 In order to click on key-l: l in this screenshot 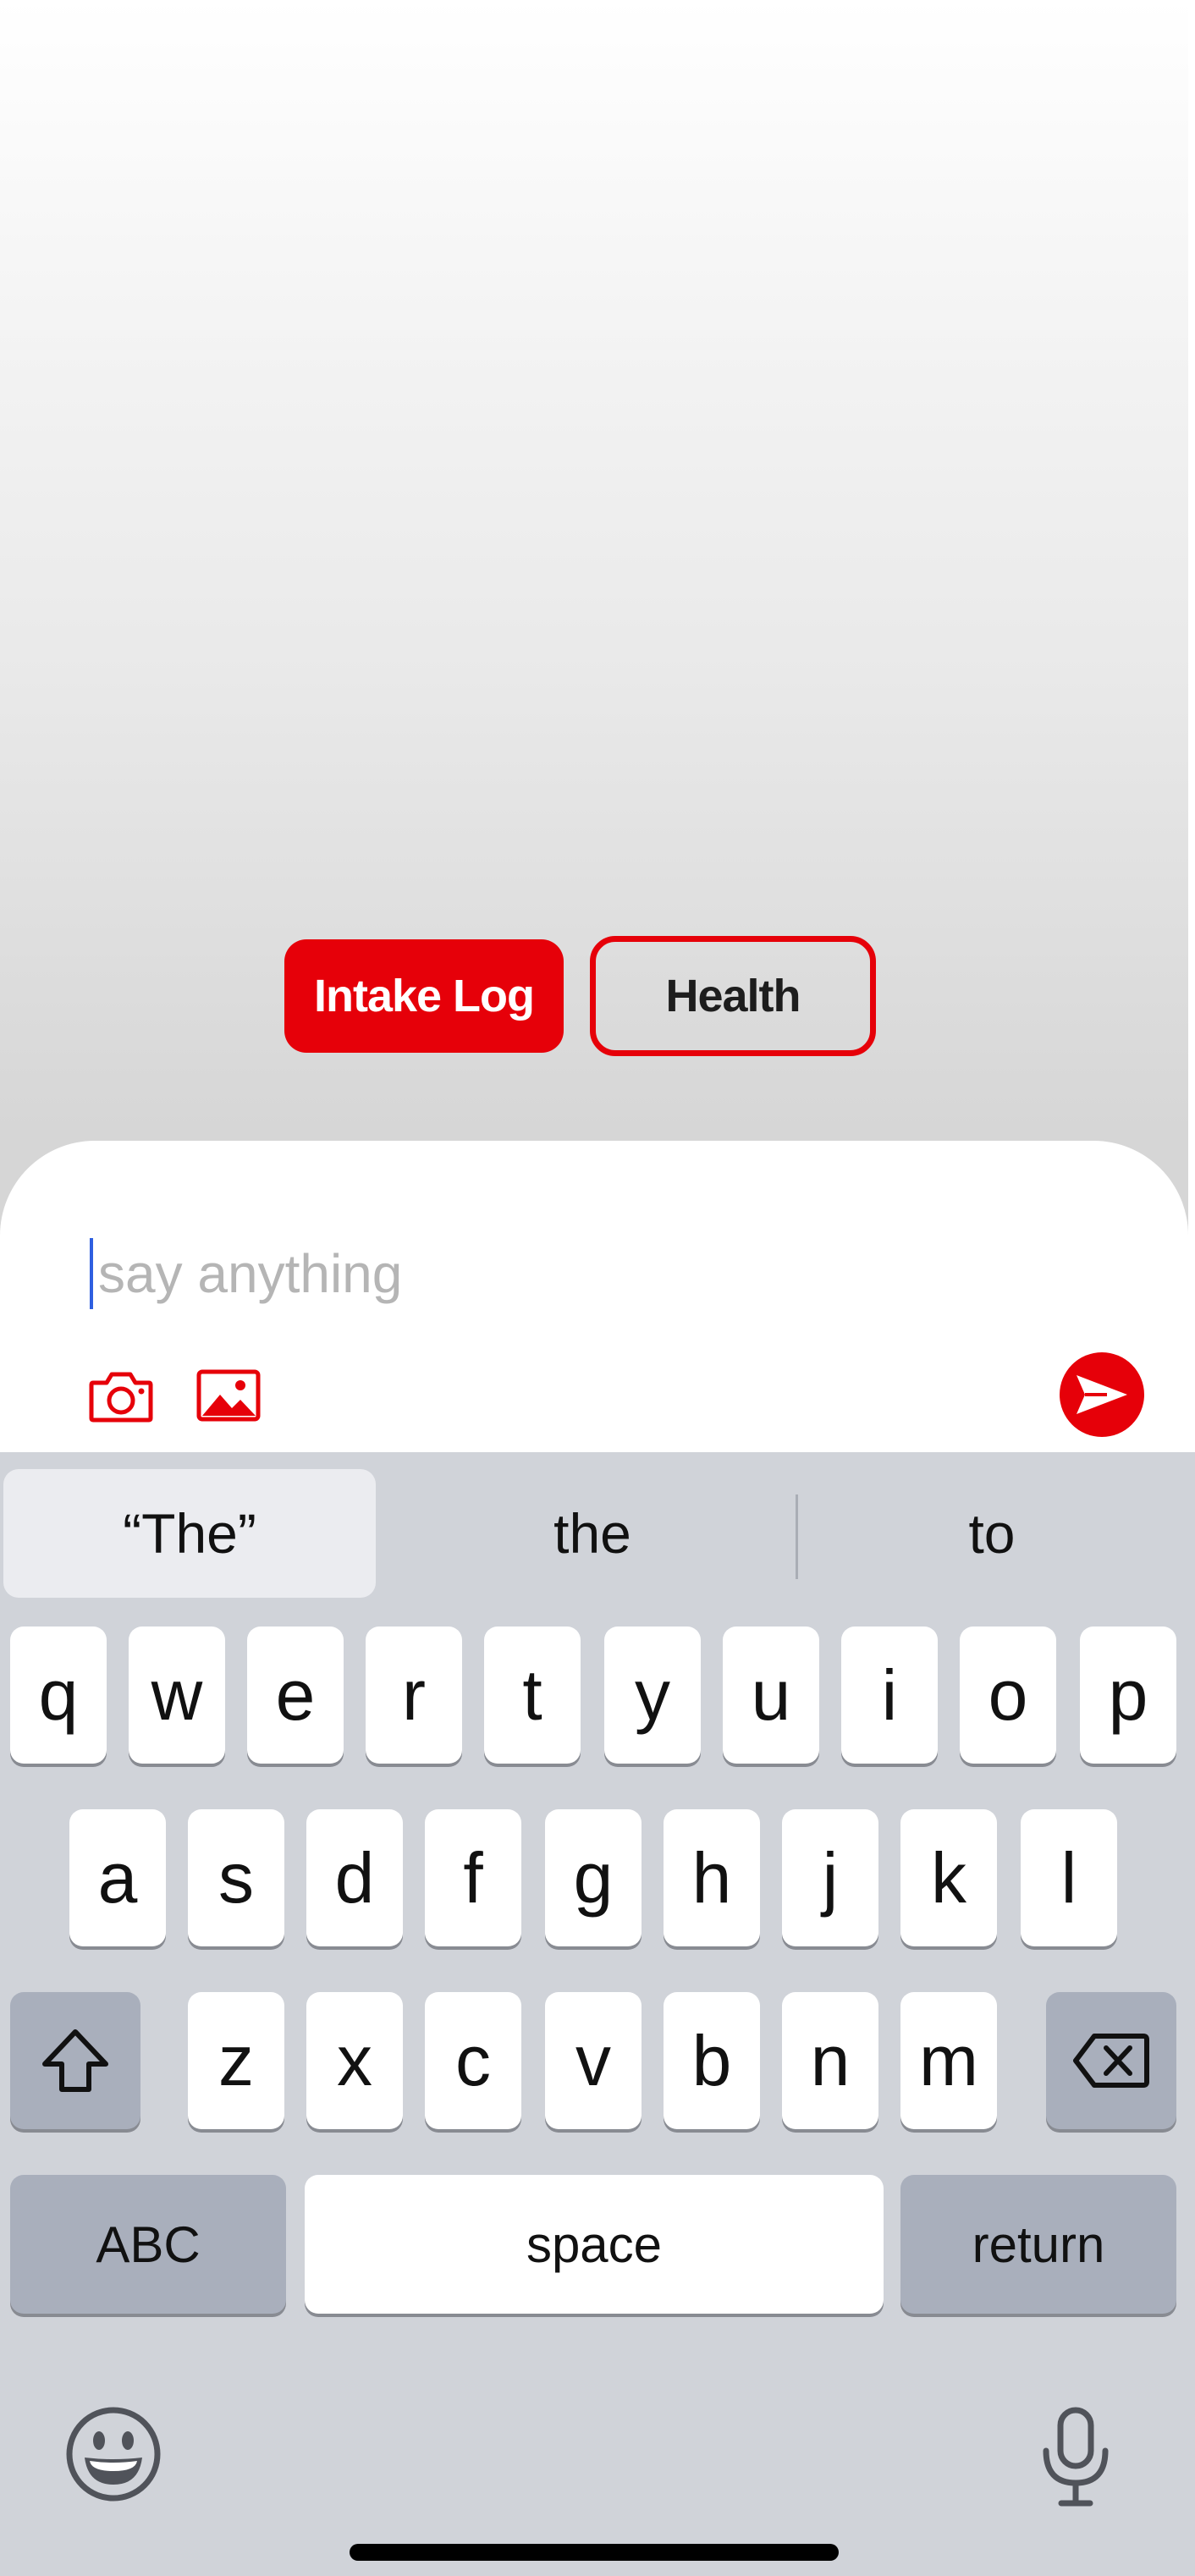, I will do `click(1069, 1877)`.